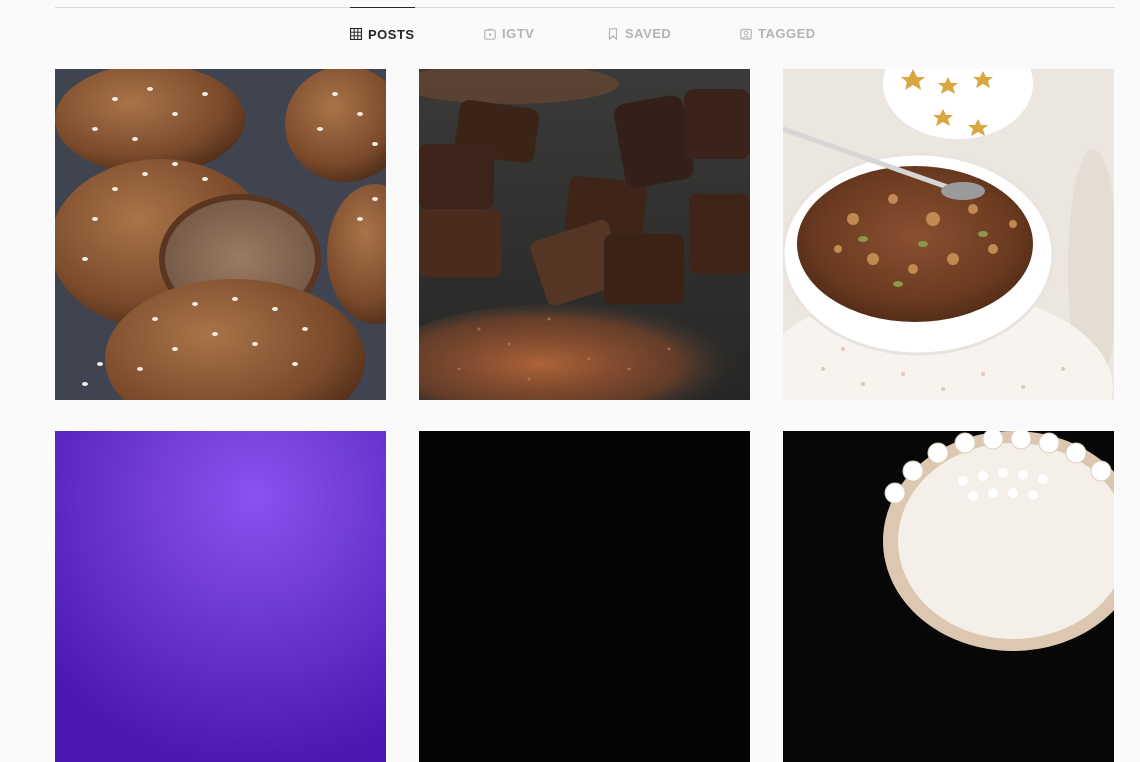  I want to click on tab-posts-label: POSTS, so click(391, 34).